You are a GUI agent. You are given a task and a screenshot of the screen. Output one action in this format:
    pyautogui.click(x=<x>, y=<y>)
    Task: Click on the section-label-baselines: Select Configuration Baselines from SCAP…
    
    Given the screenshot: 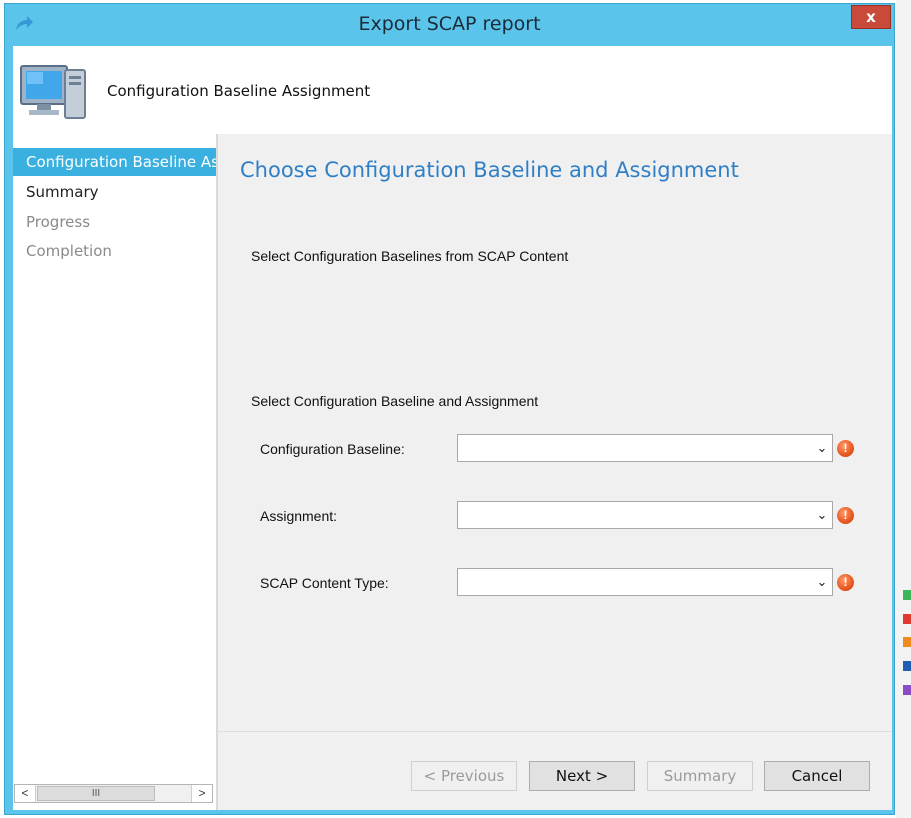 What is the action you would take?
    pyautogui.click(x=410, y=256)
    